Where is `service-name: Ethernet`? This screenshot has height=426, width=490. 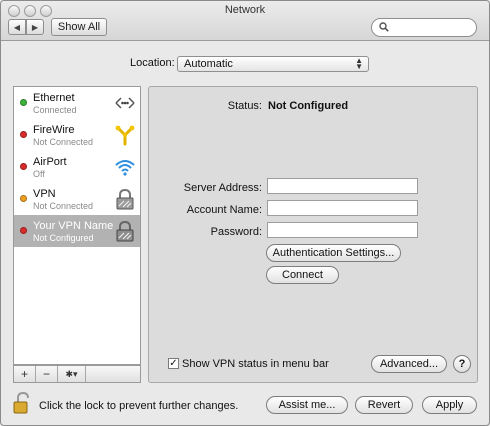 service-name: Ethernet is located at coordinates (54, 98).